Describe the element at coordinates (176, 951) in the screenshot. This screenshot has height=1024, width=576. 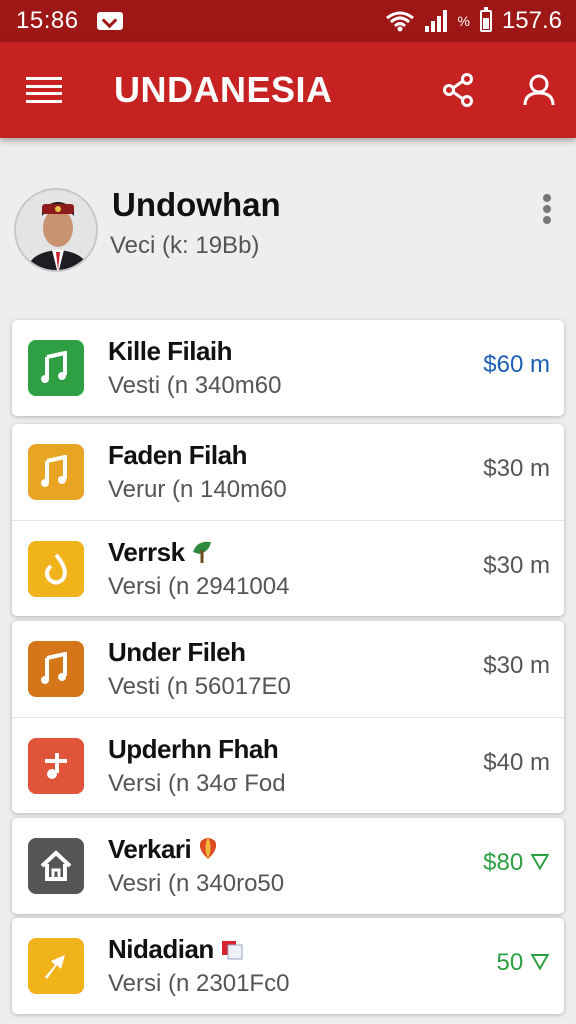
I see `item-title: Nidadian` at that location.